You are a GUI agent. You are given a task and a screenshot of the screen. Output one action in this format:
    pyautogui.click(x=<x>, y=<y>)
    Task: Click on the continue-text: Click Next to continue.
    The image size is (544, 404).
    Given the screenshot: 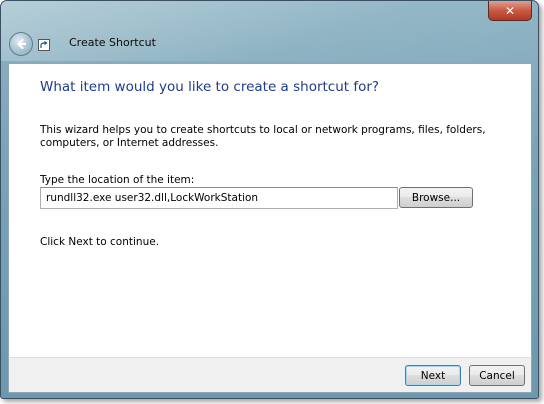 What is the action you would take?
    pyautogui.click(x=100, y=242)
    